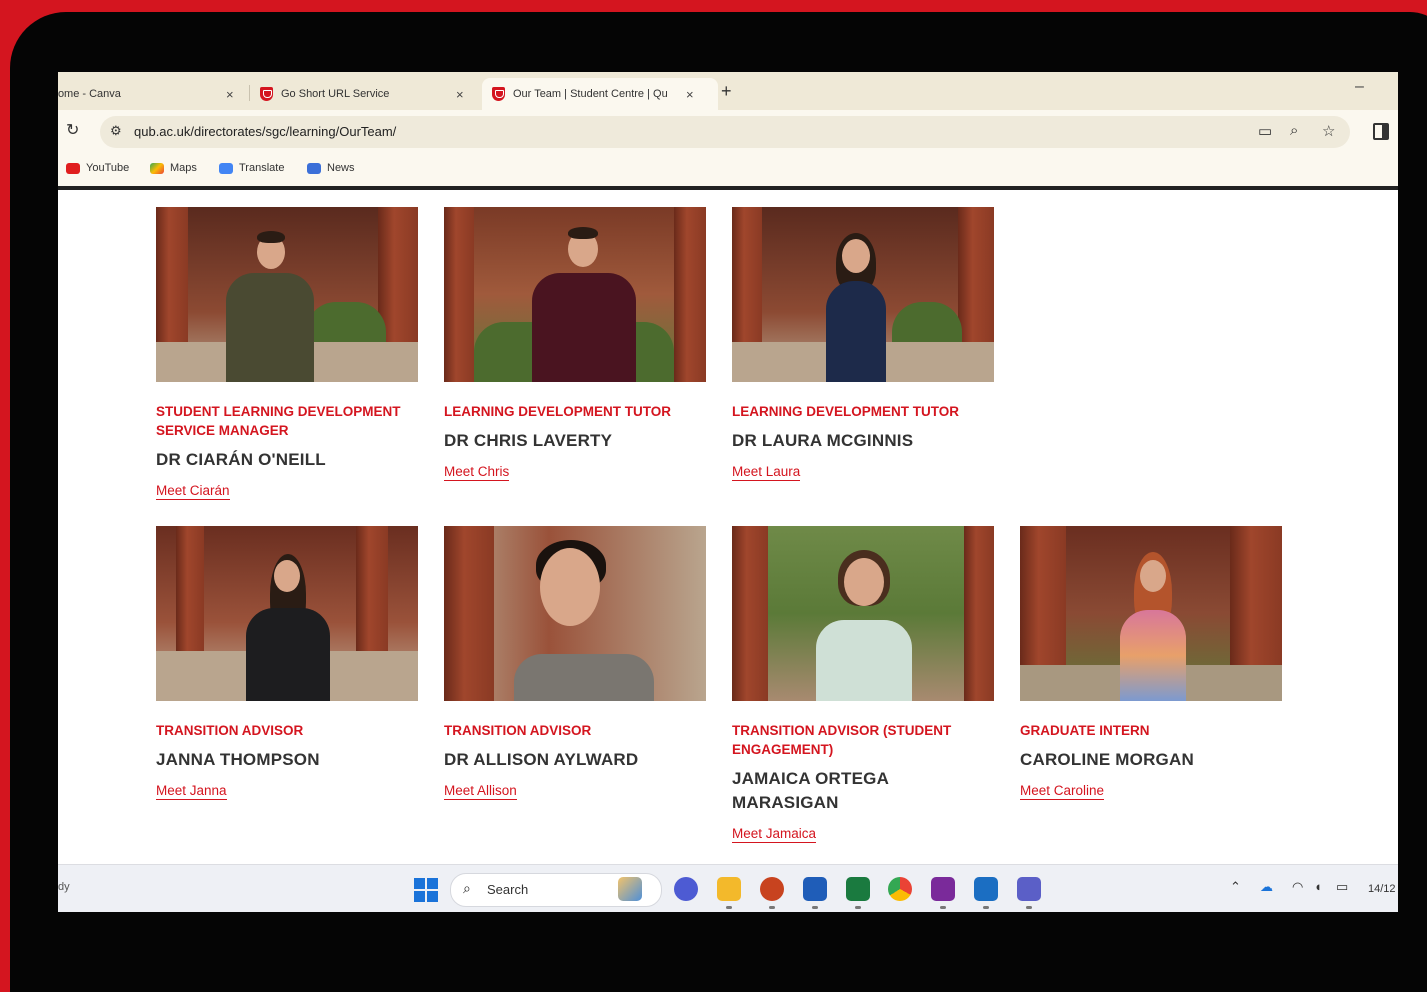 Image resolution: width=1427 pixels, height=992 pixels. I want to click on news-icon, so click(314, 168).